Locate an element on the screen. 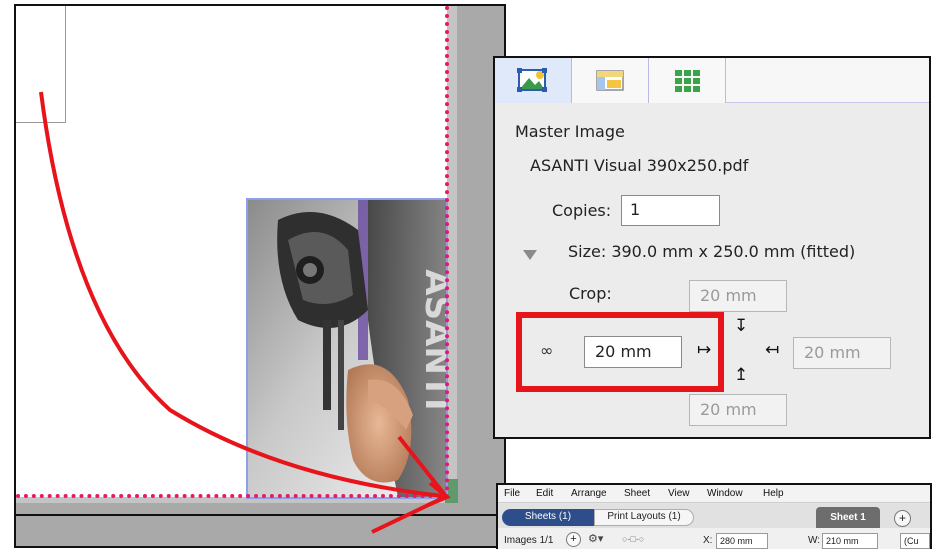 The width and height of the screenshot is (933, 549). image-watermark-text: ASANTI is located at coordinates (431, 339).